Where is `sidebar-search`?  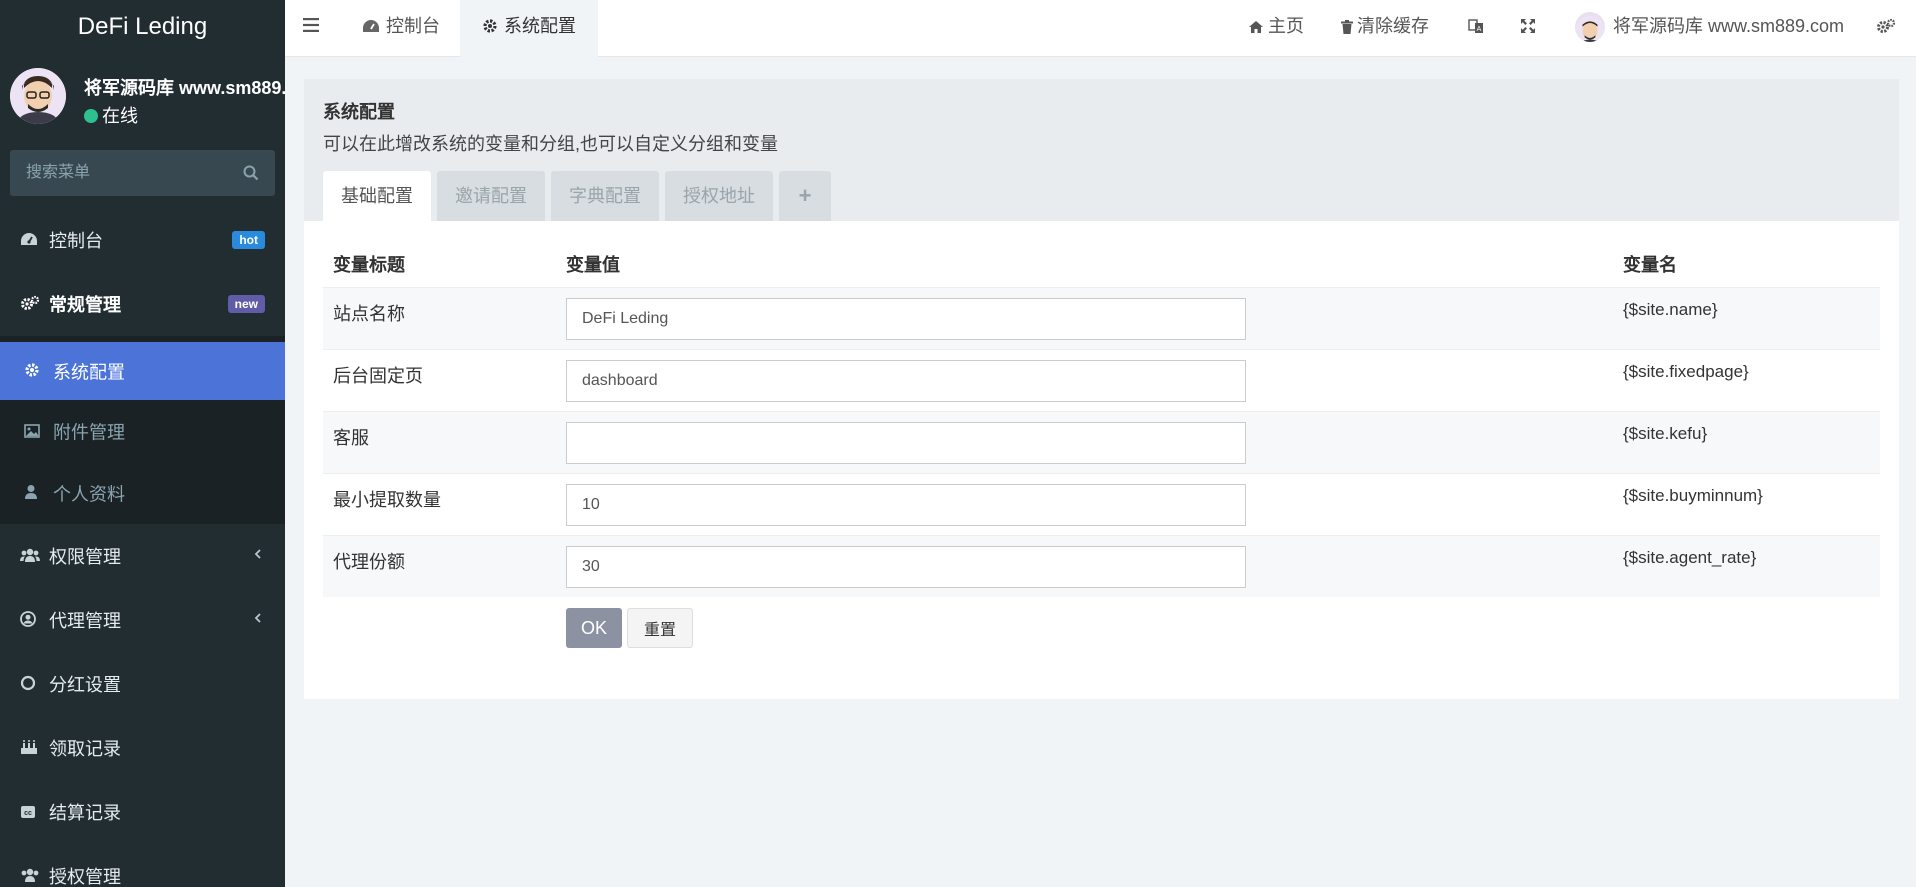 sidebar-search is located at coordinates (142, 173).